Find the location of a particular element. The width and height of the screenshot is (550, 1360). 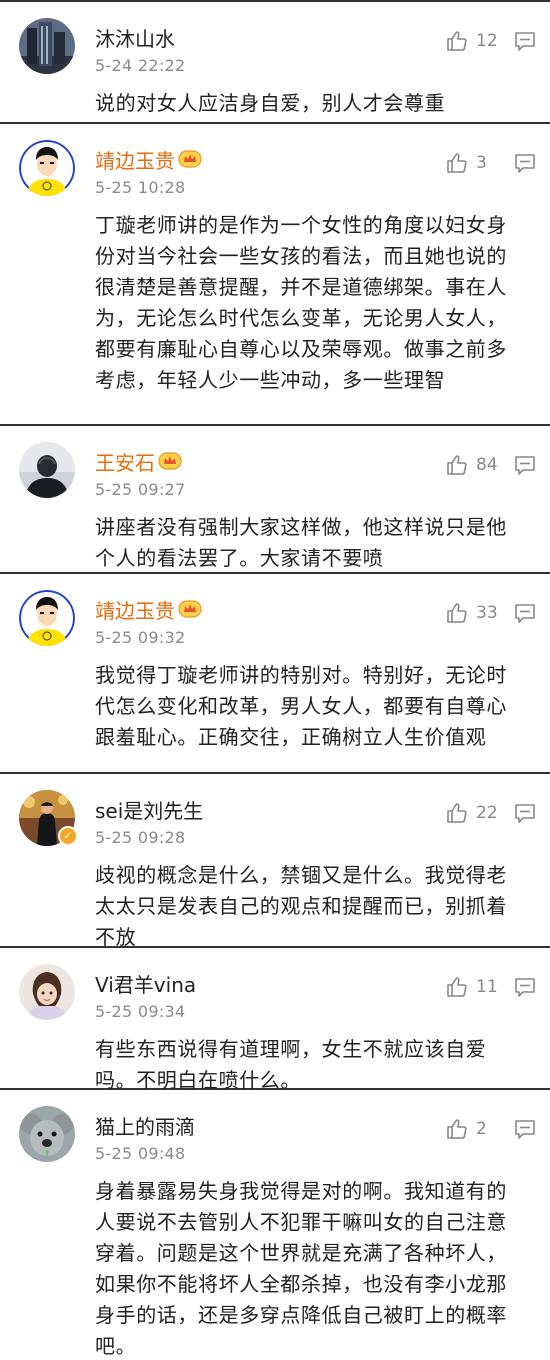

like-button: 2 is located at coordinates (471, 1129).